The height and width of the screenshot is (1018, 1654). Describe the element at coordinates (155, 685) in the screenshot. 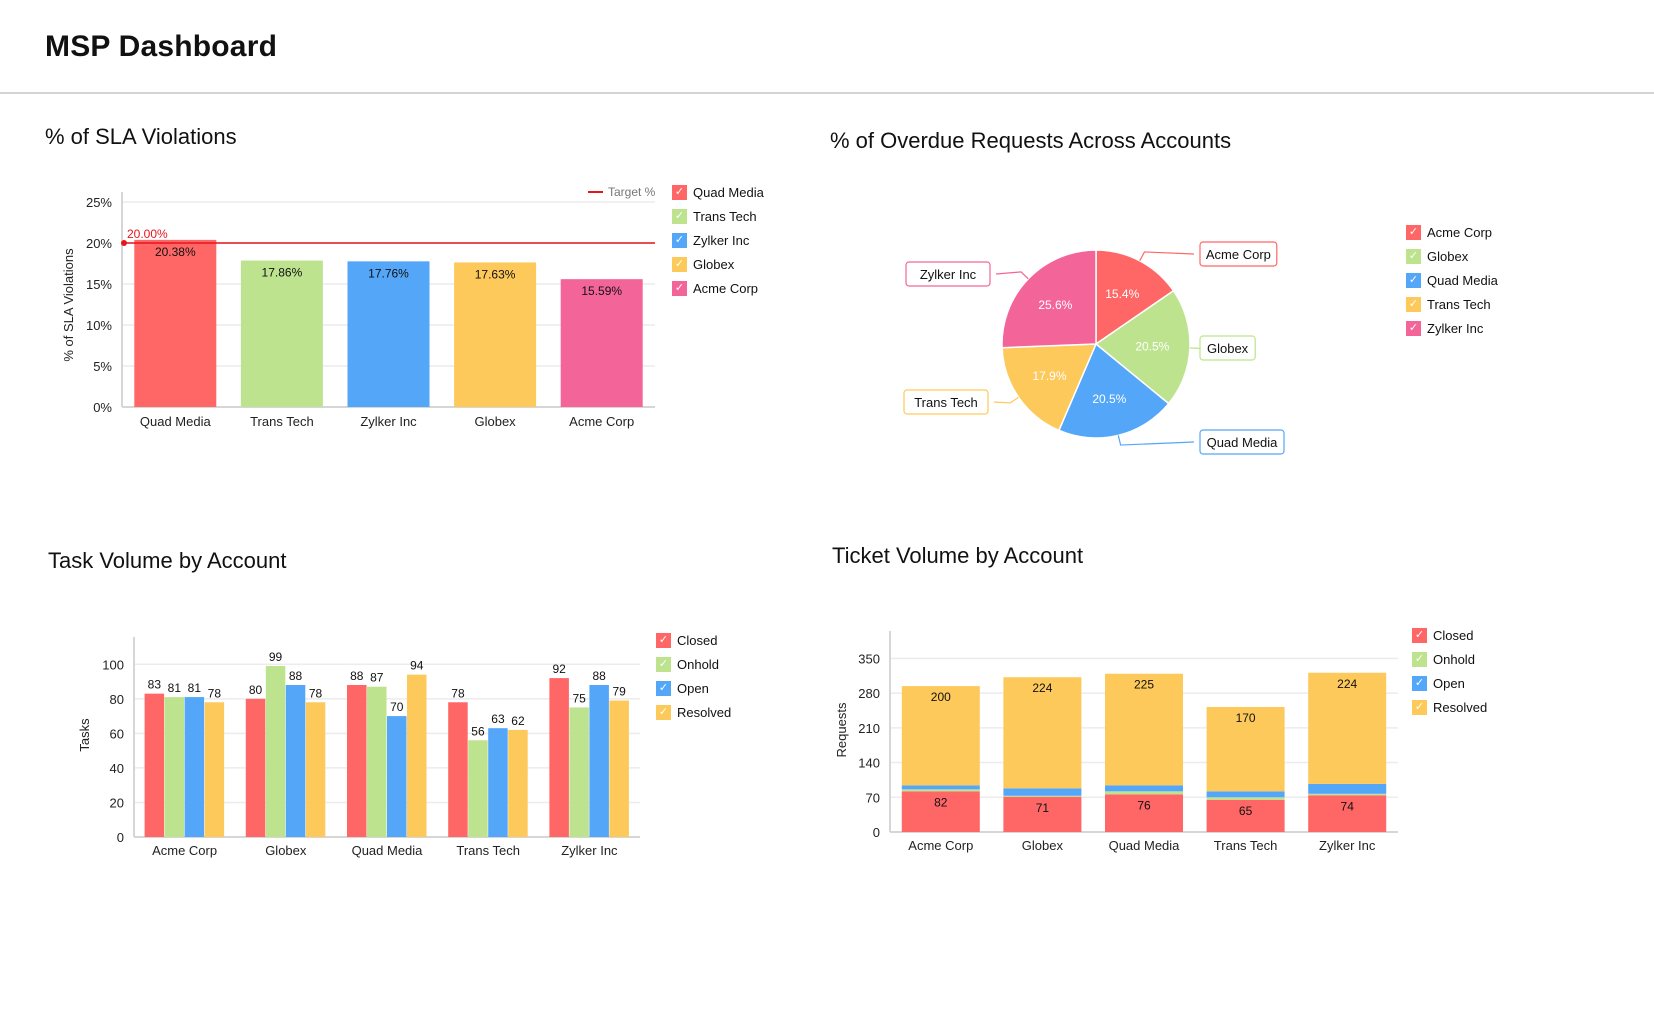

I see `tasks-data-label: 83` at that location.